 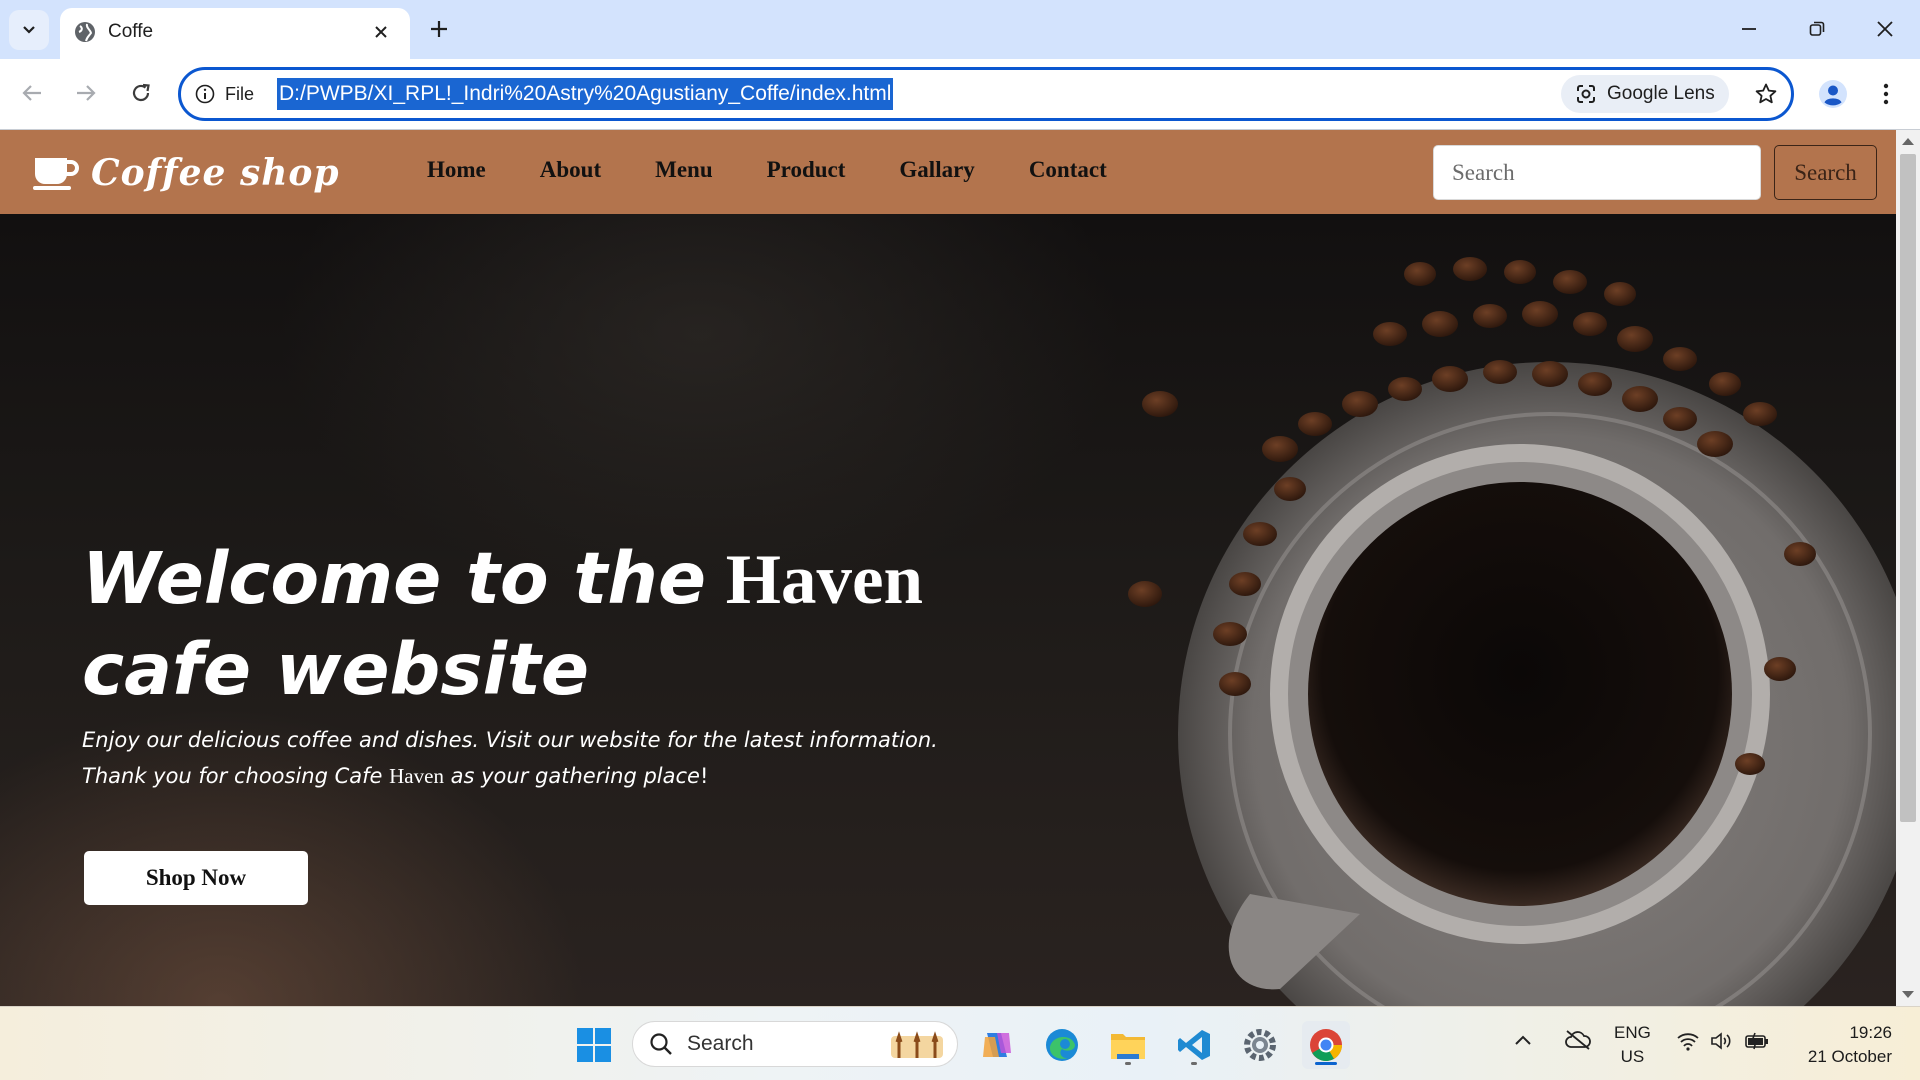 I want to click on more-vertical-icon, so click(x=1886, y=94).